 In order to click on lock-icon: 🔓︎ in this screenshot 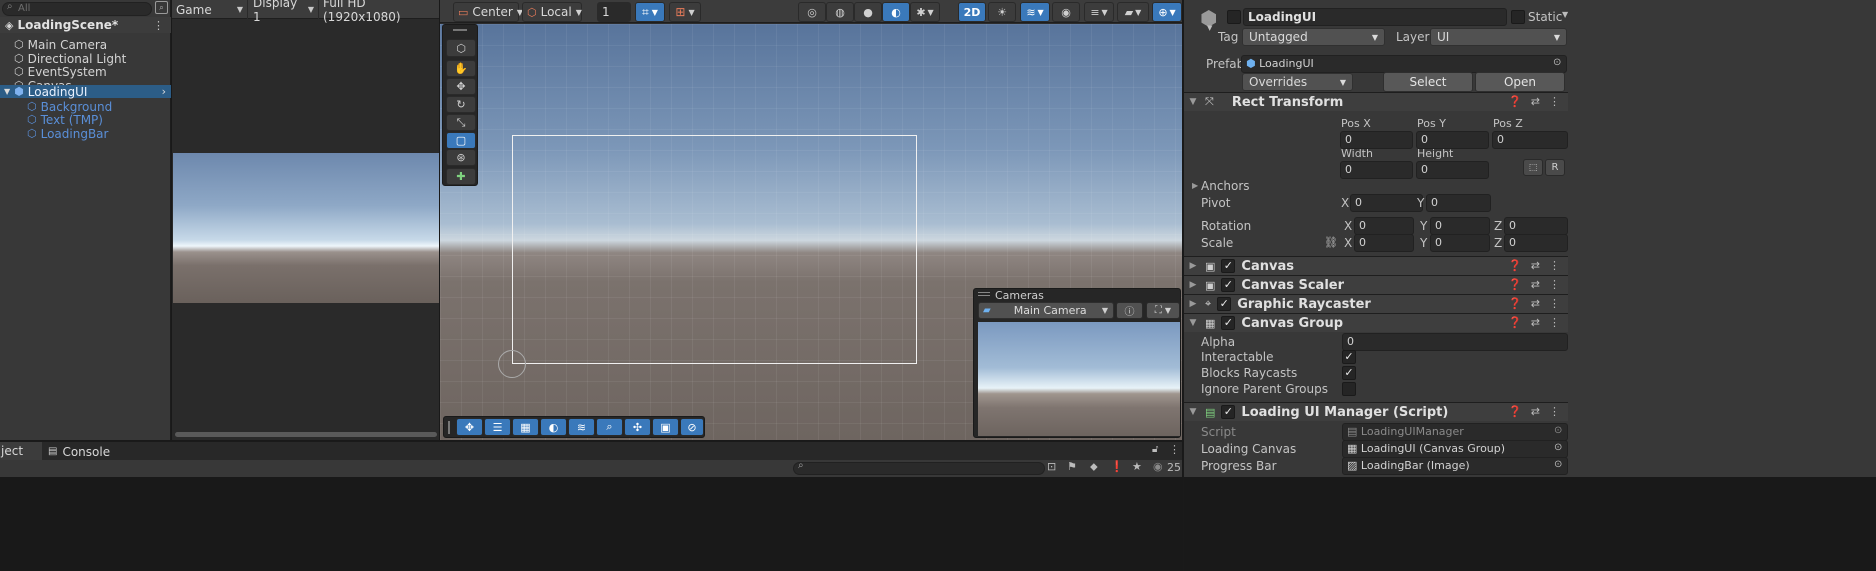, I will do `click(1155, 449)`.